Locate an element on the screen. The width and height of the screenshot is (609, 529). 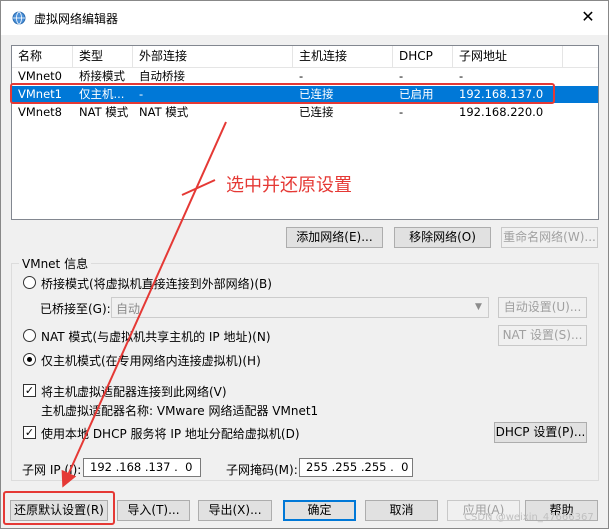
col-header-subnet: 子网地址 is located at coordinates (508, 56).